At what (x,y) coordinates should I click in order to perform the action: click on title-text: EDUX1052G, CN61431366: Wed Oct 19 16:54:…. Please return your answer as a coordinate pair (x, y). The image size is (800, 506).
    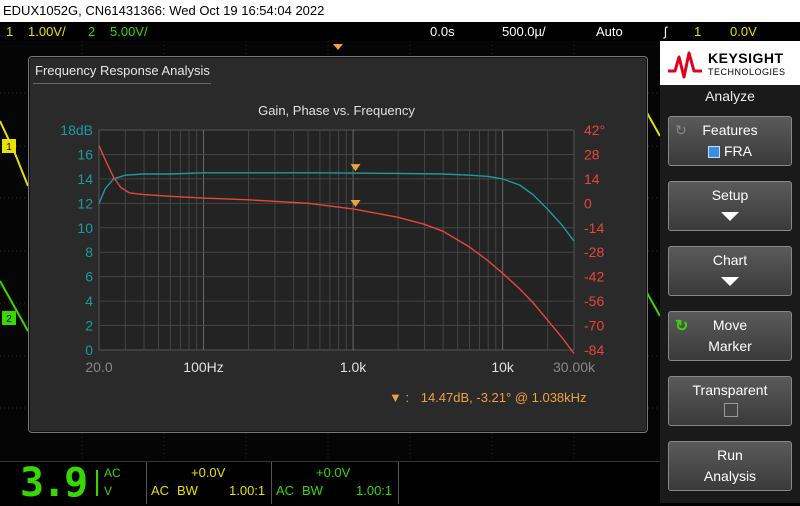
    Looking at the image, I should click on (164, 10).